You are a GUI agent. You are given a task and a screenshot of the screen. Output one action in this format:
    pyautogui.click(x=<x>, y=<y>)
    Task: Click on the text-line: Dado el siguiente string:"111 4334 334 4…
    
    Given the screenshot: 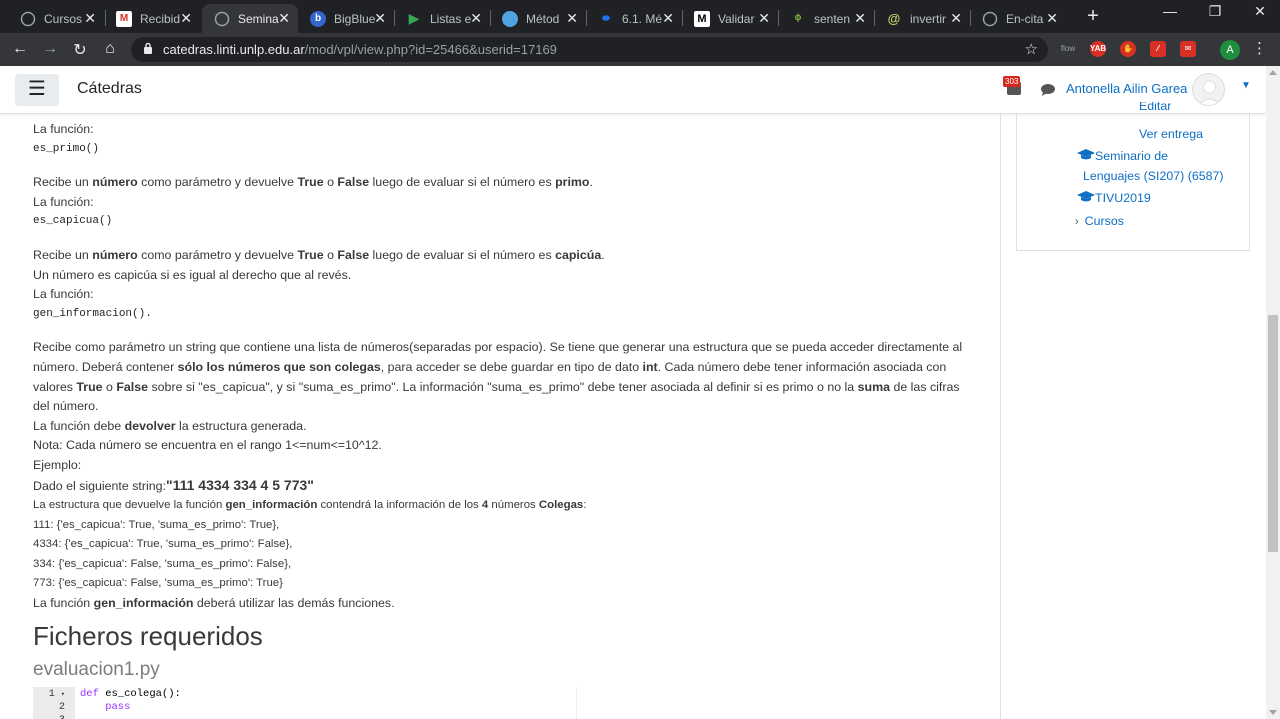 What is the action you would take?
    pyautogui.click(x=173, y=484)
    